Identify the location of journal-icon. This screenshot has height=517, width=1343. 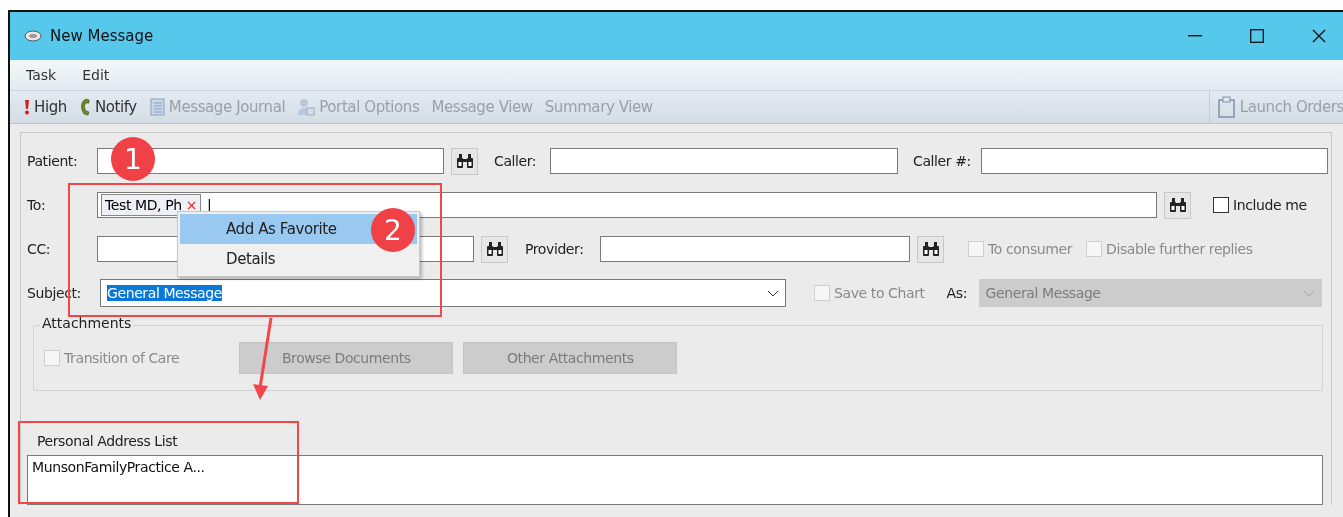
(156, 107).